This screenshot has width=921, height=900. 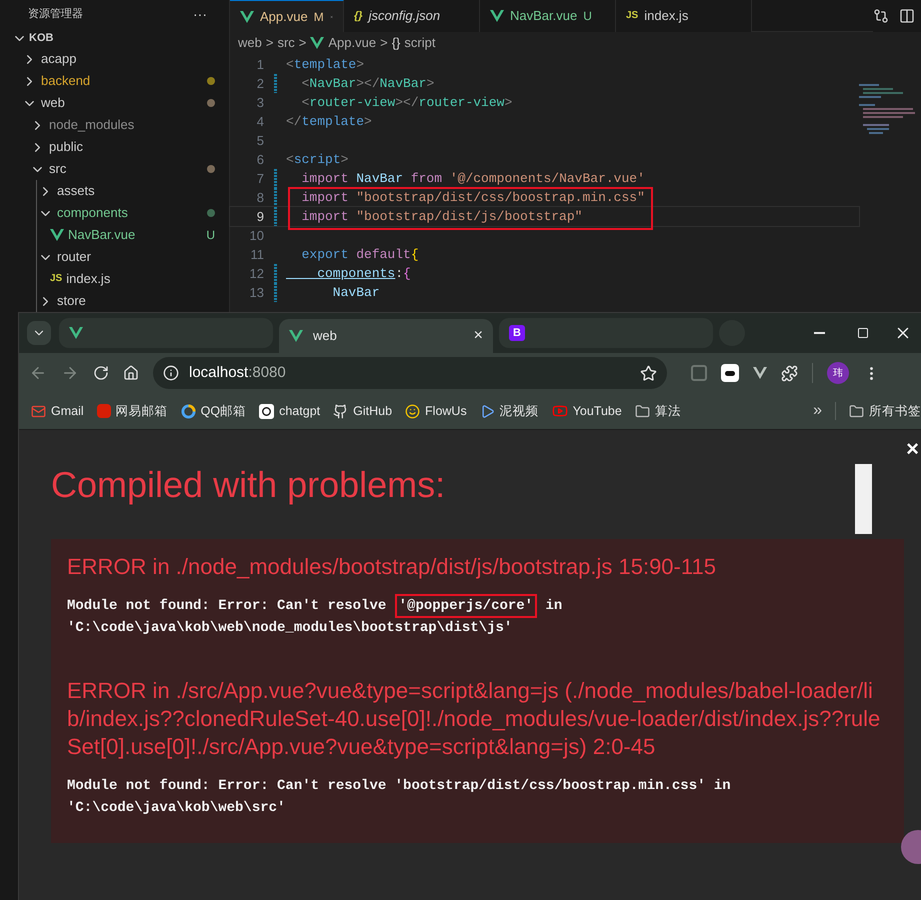 What do you see at coordinates (386, 336) in the screenshot?
I see `browser-tab: web ×` at bounding box center [386, 336].